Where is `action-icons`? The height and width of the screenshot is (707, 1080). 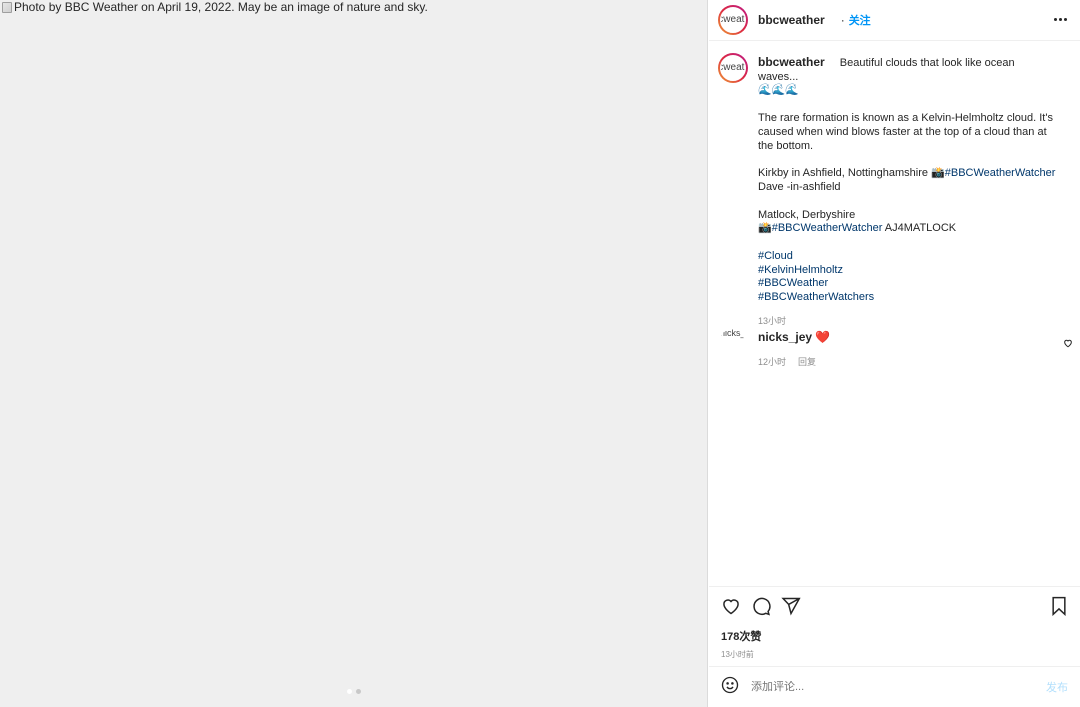
action-icons is located at coordinates (894, 606).